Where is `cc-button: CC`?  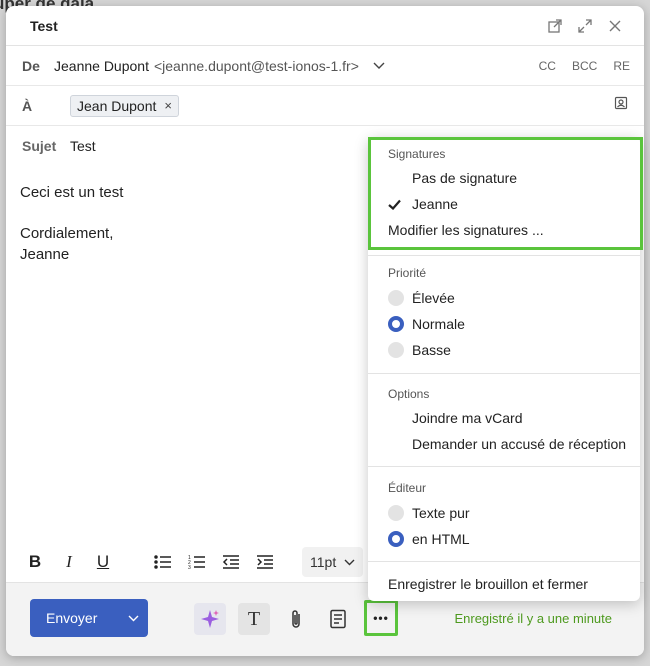
cc-button: CC is located at coordinates (547, 66).